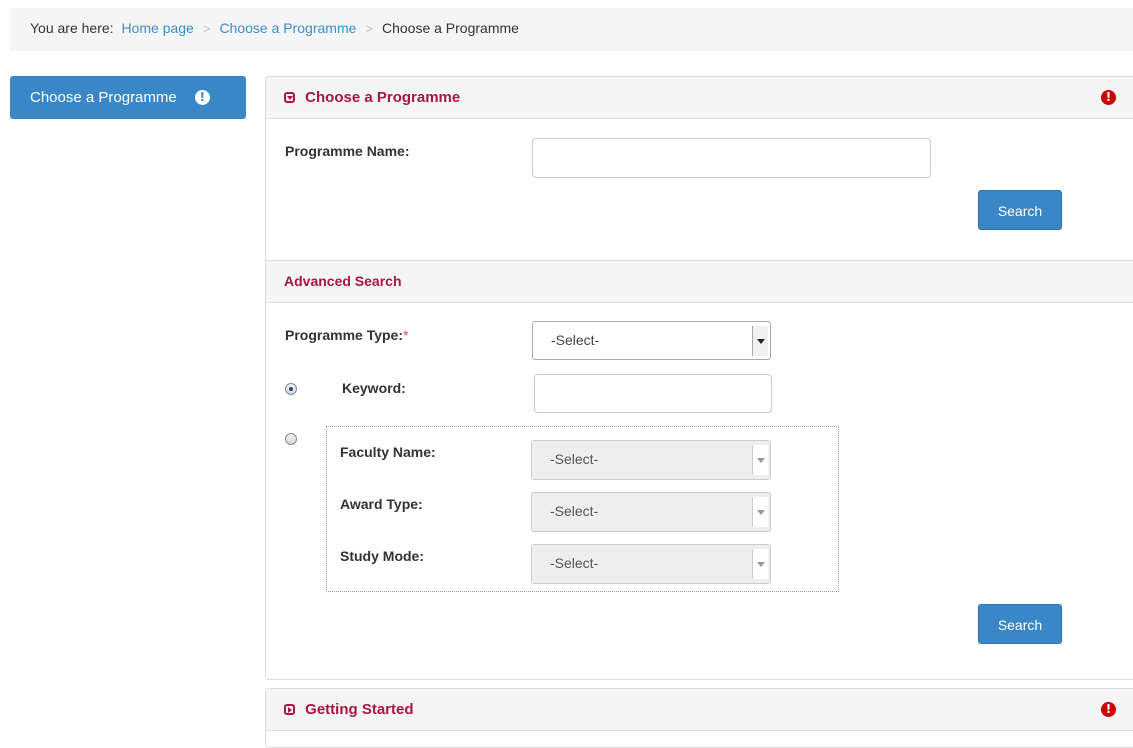 The image size is (1133, 748). I want to click on programme-type-value: -Select-, so click(575, 340).